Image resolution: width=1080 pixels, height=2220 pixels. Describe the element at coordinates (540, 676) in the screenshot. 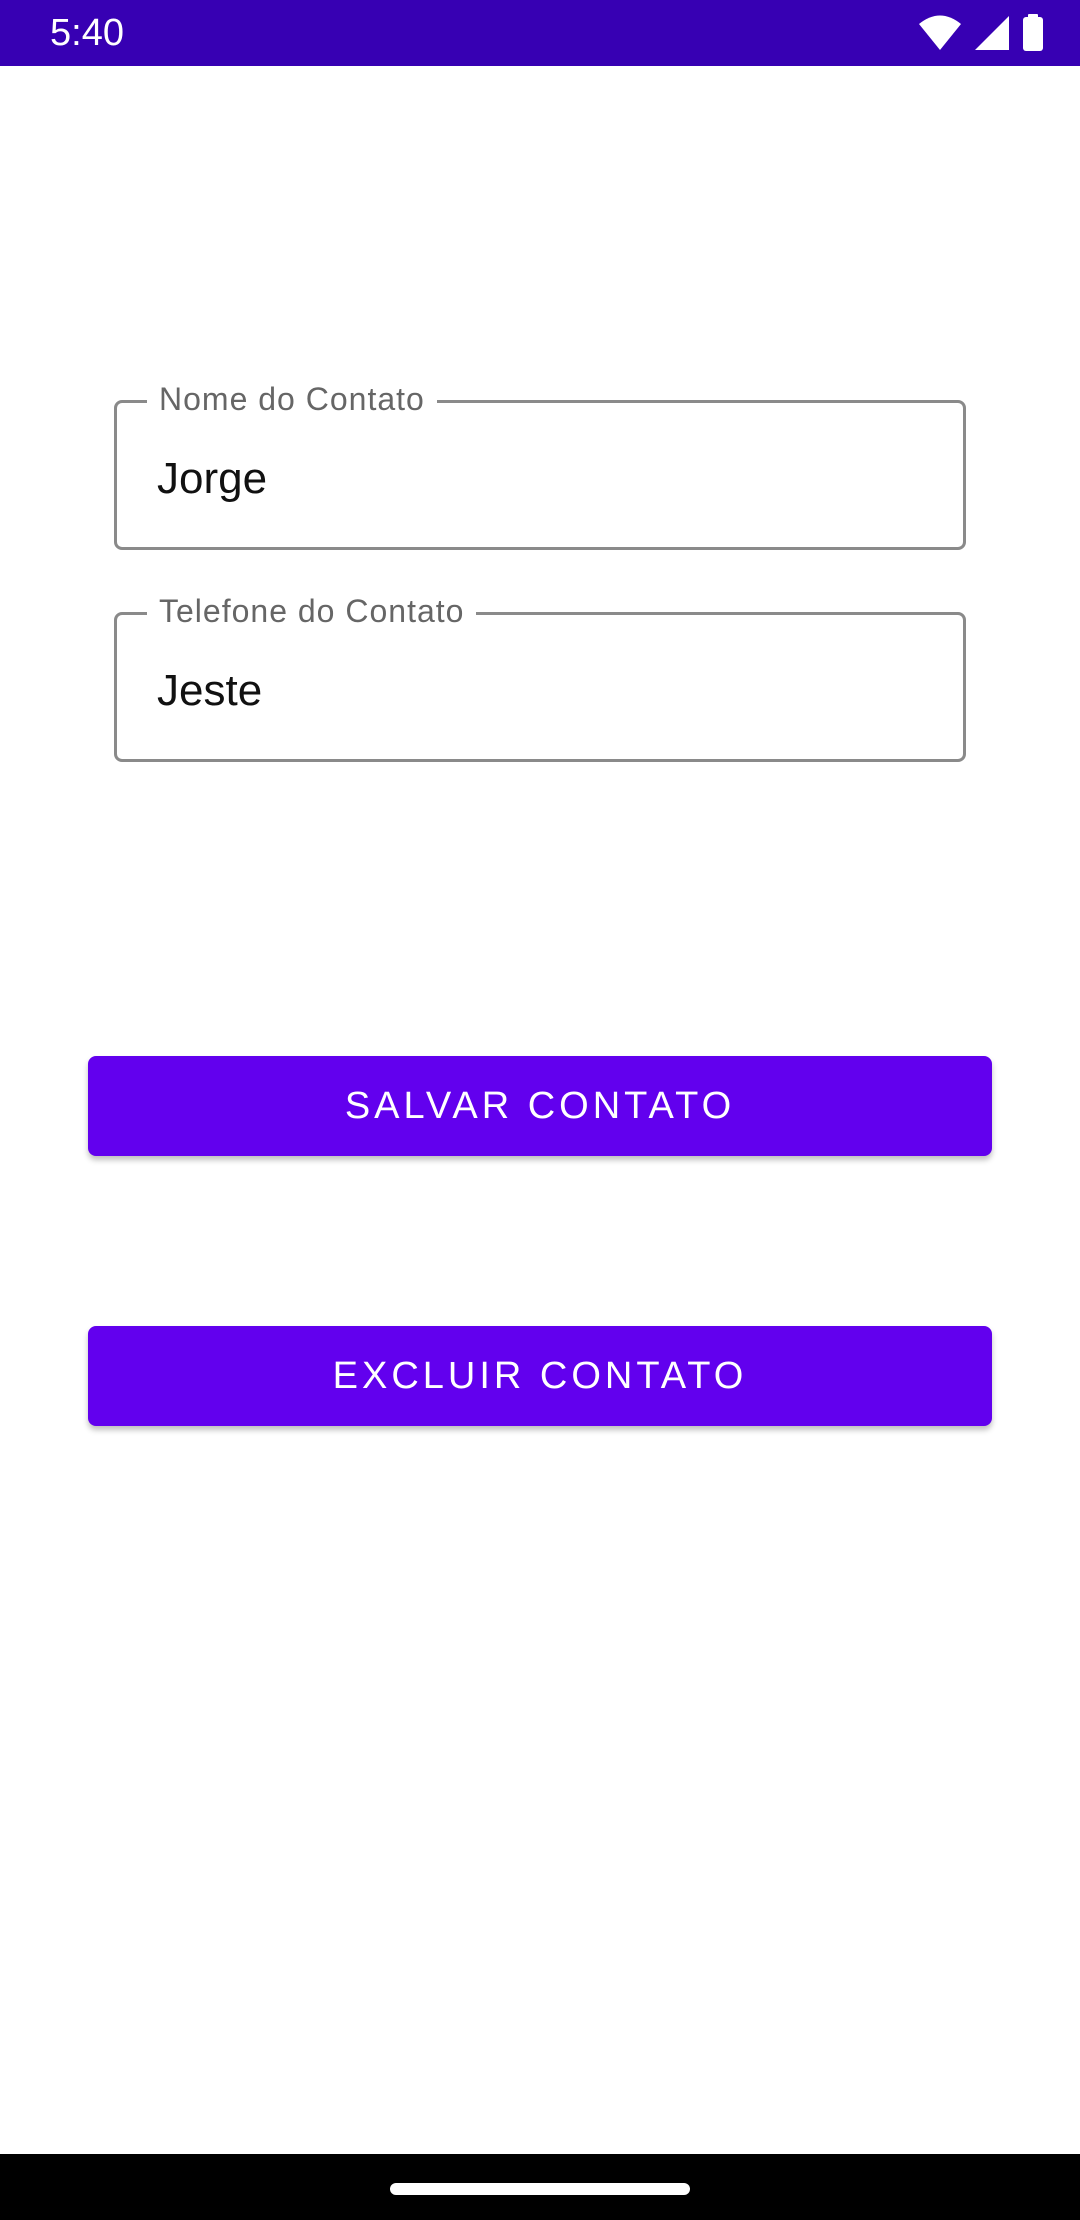

I see `contact-phone-field: Telefone do Contato Jeste` at that location.